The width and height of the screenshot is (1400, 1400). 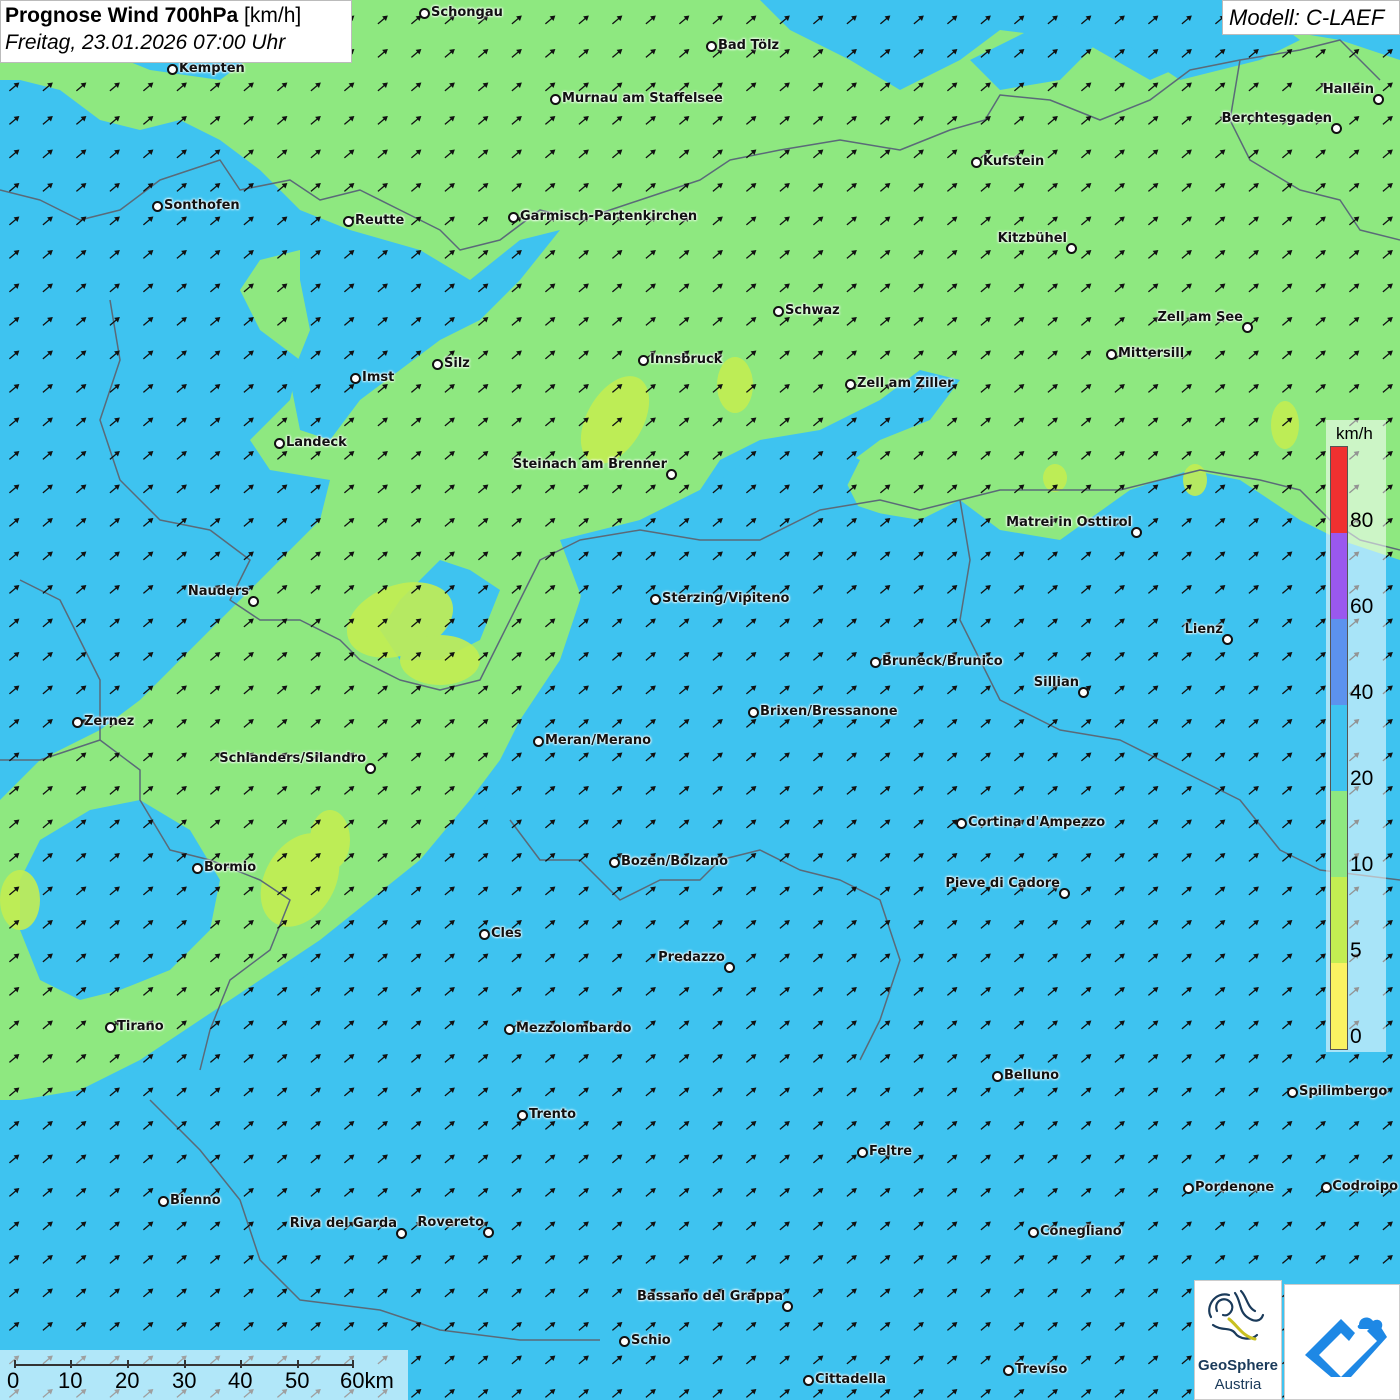 I want to click on legend-segment-lime, so click(x=1339, y=920).